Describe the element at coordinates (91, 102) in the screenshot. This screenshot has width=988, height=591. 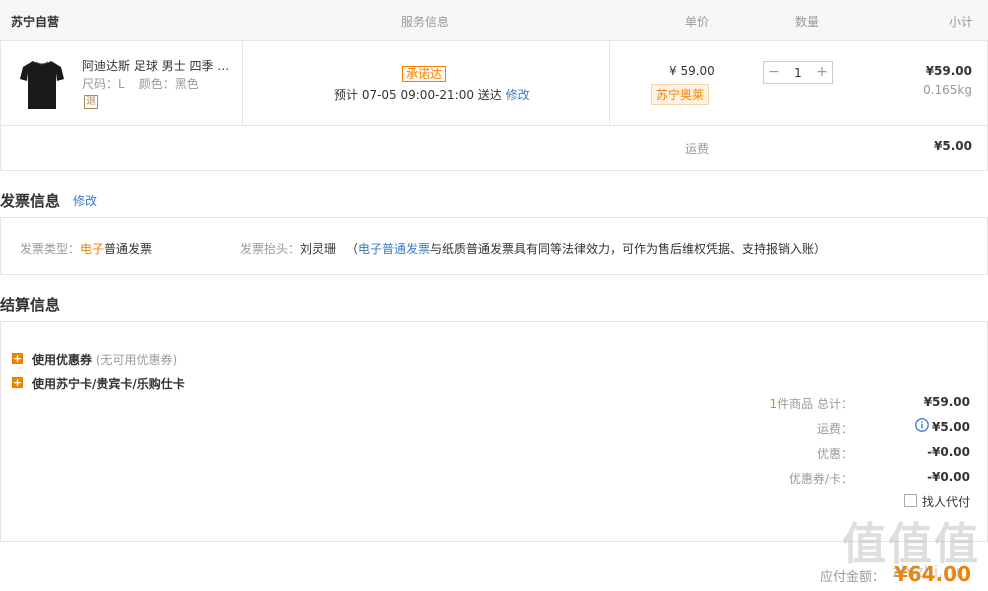
I see `return-badge: 退` at that location.